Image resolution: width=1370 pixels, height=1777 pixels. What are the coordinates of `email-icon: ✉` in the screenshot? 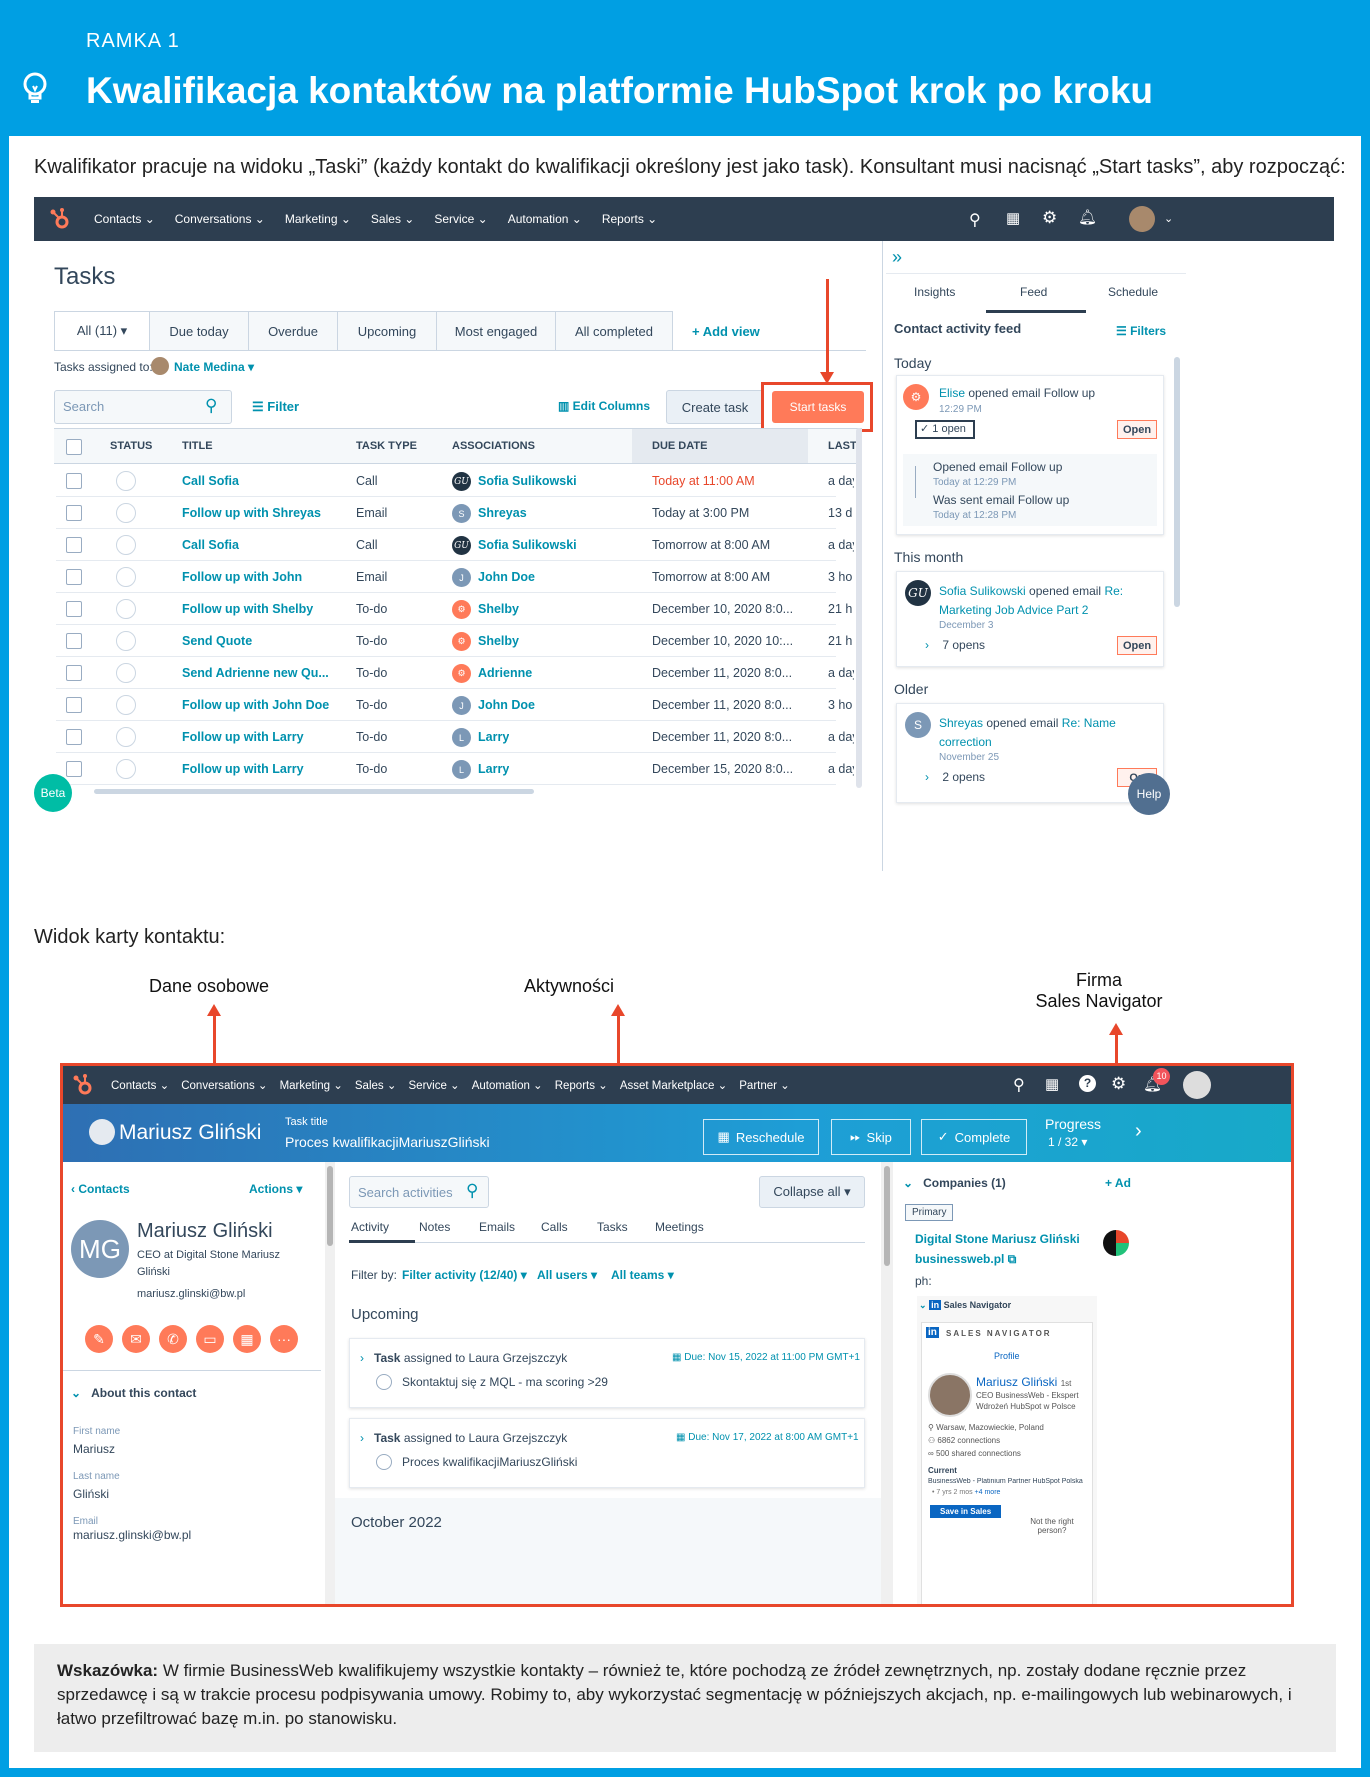 It's located at (136, 1339).